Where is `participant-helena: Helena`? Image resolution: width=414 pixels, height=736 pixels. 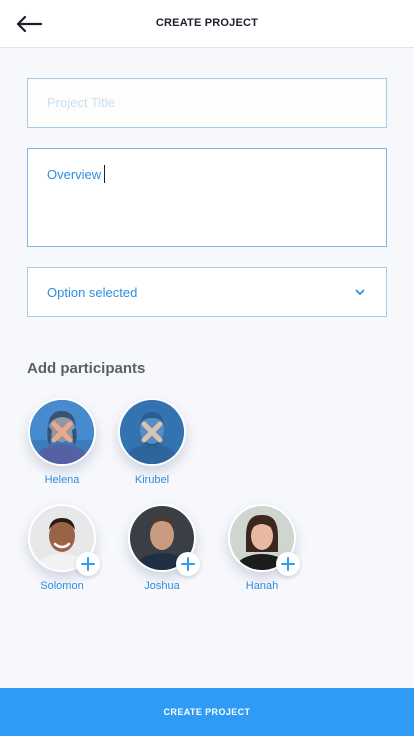
participant-helena: Helena is located at coordinates (62, 442).